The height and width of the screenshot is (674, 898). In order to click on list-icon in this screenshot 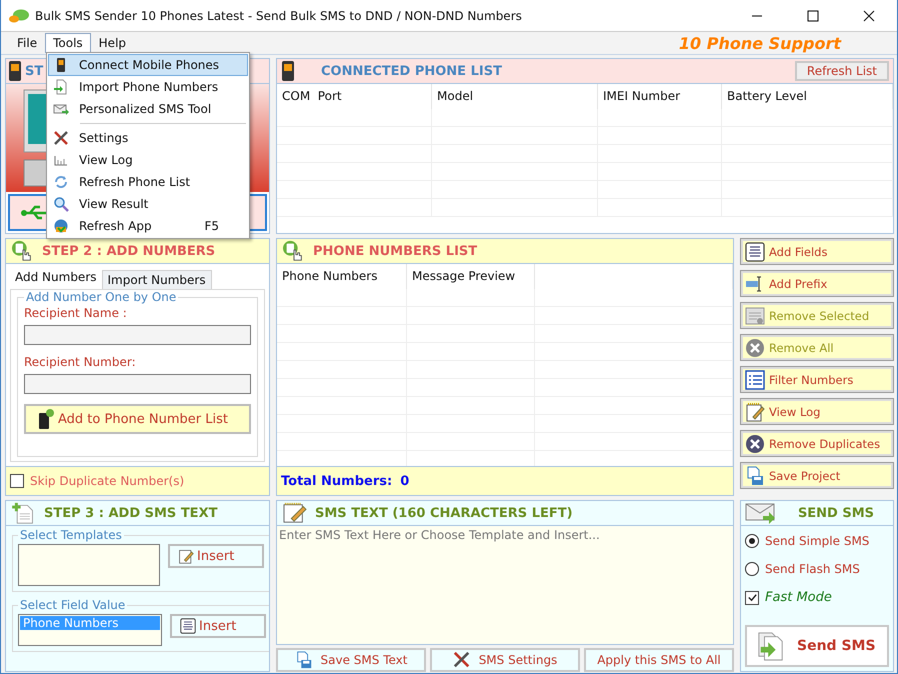, I will do `click(755, 380)`.